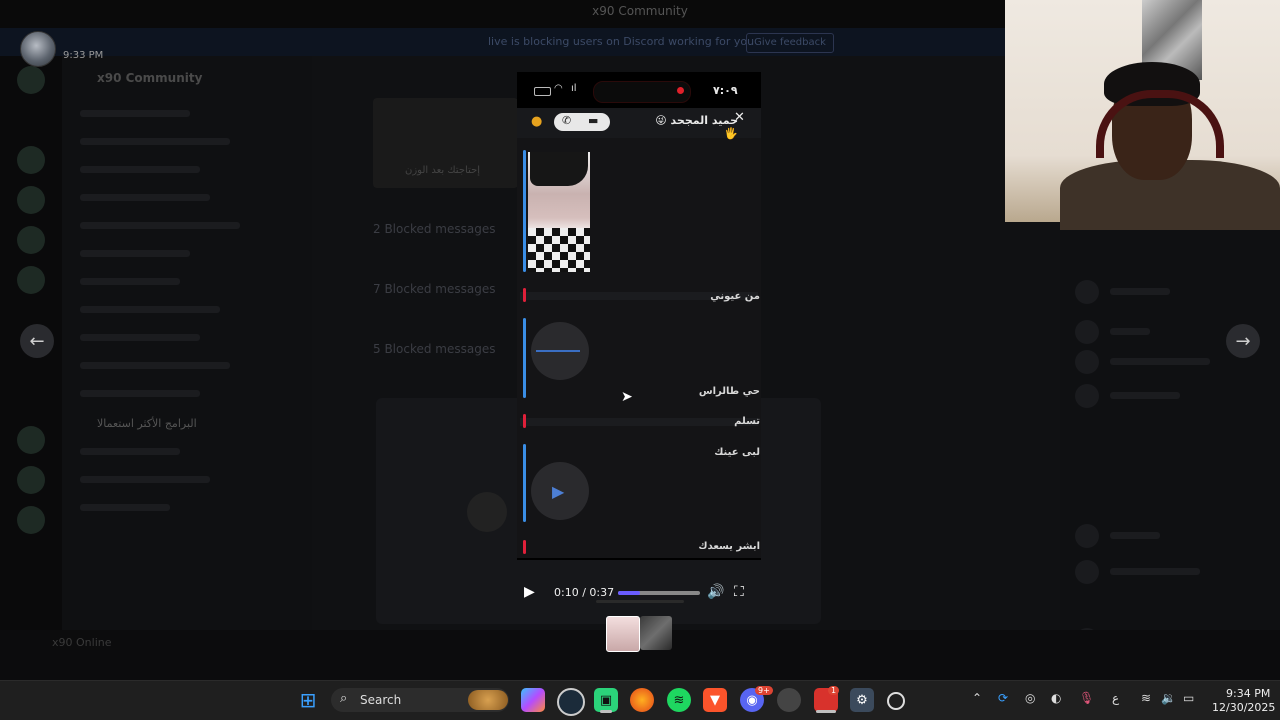 The height and width of the screenshot is (720, 1280). I want to click on obs-tray-icon: ◎, so click(1030, 698).